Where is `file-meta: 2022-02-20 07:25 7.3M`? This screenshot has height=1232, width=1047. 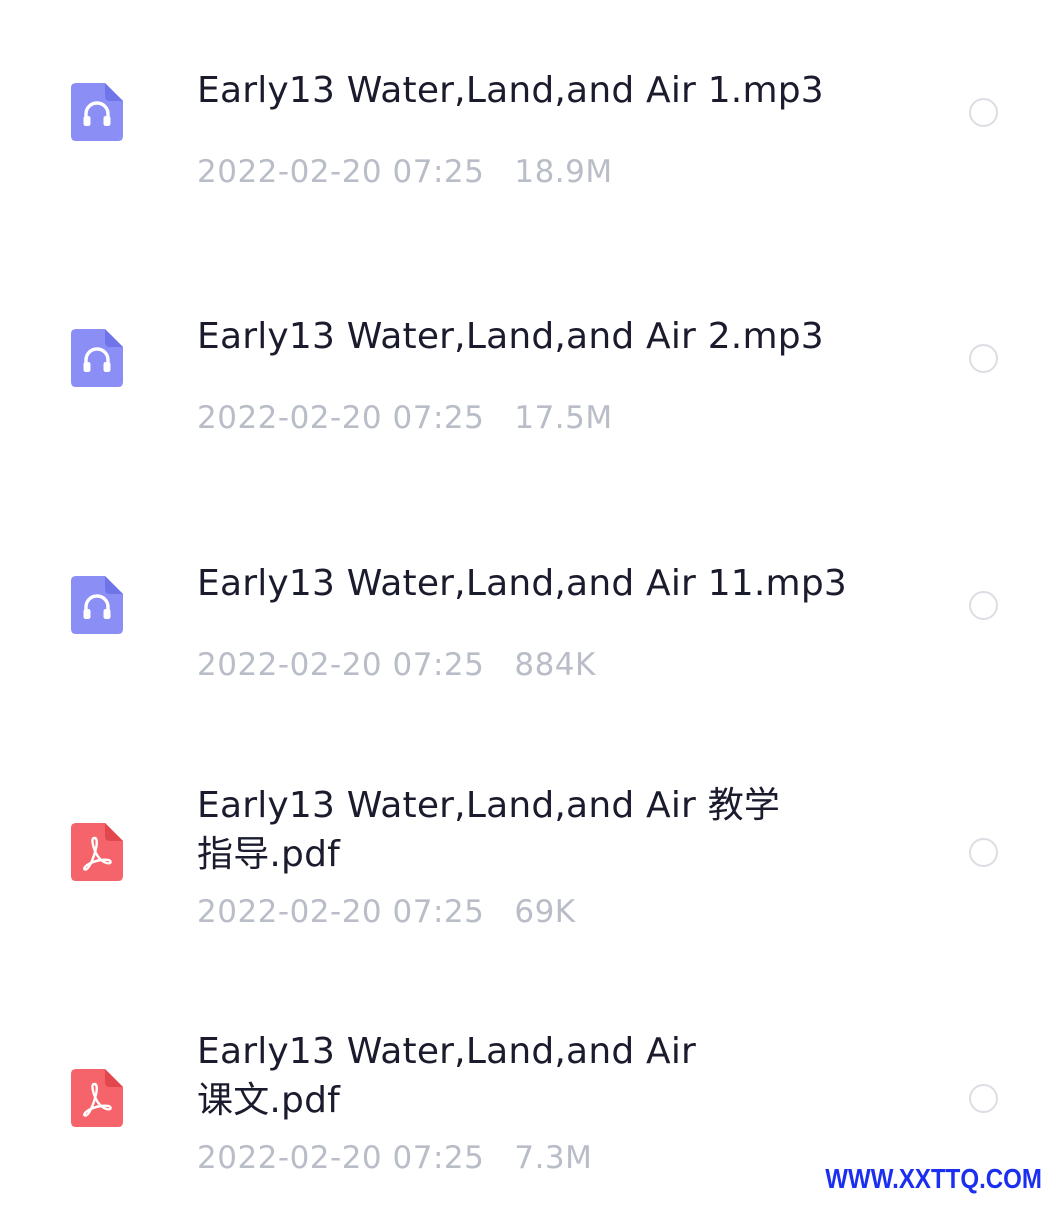 file-meta: 2022-02-20 07:25 7.3M is located at coordinates (394, 1158).